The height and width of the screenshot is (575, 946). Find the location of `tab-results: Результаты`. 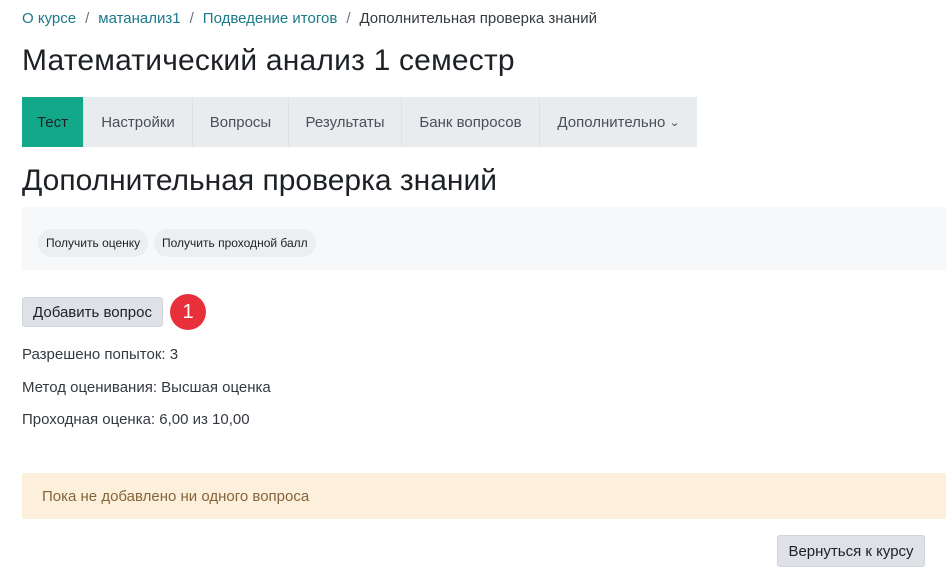

tab-results: Результаты is located at coordinates (345, 122).